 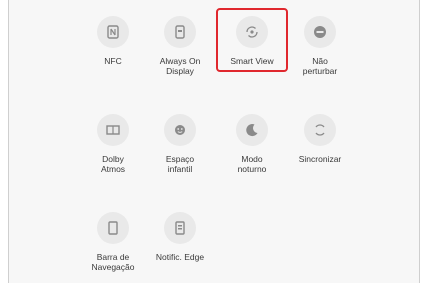 What do you see at coordinates (113, 228) in the screenshot?
I see `navigation-bar-icon` at bounding box center [113, 228].